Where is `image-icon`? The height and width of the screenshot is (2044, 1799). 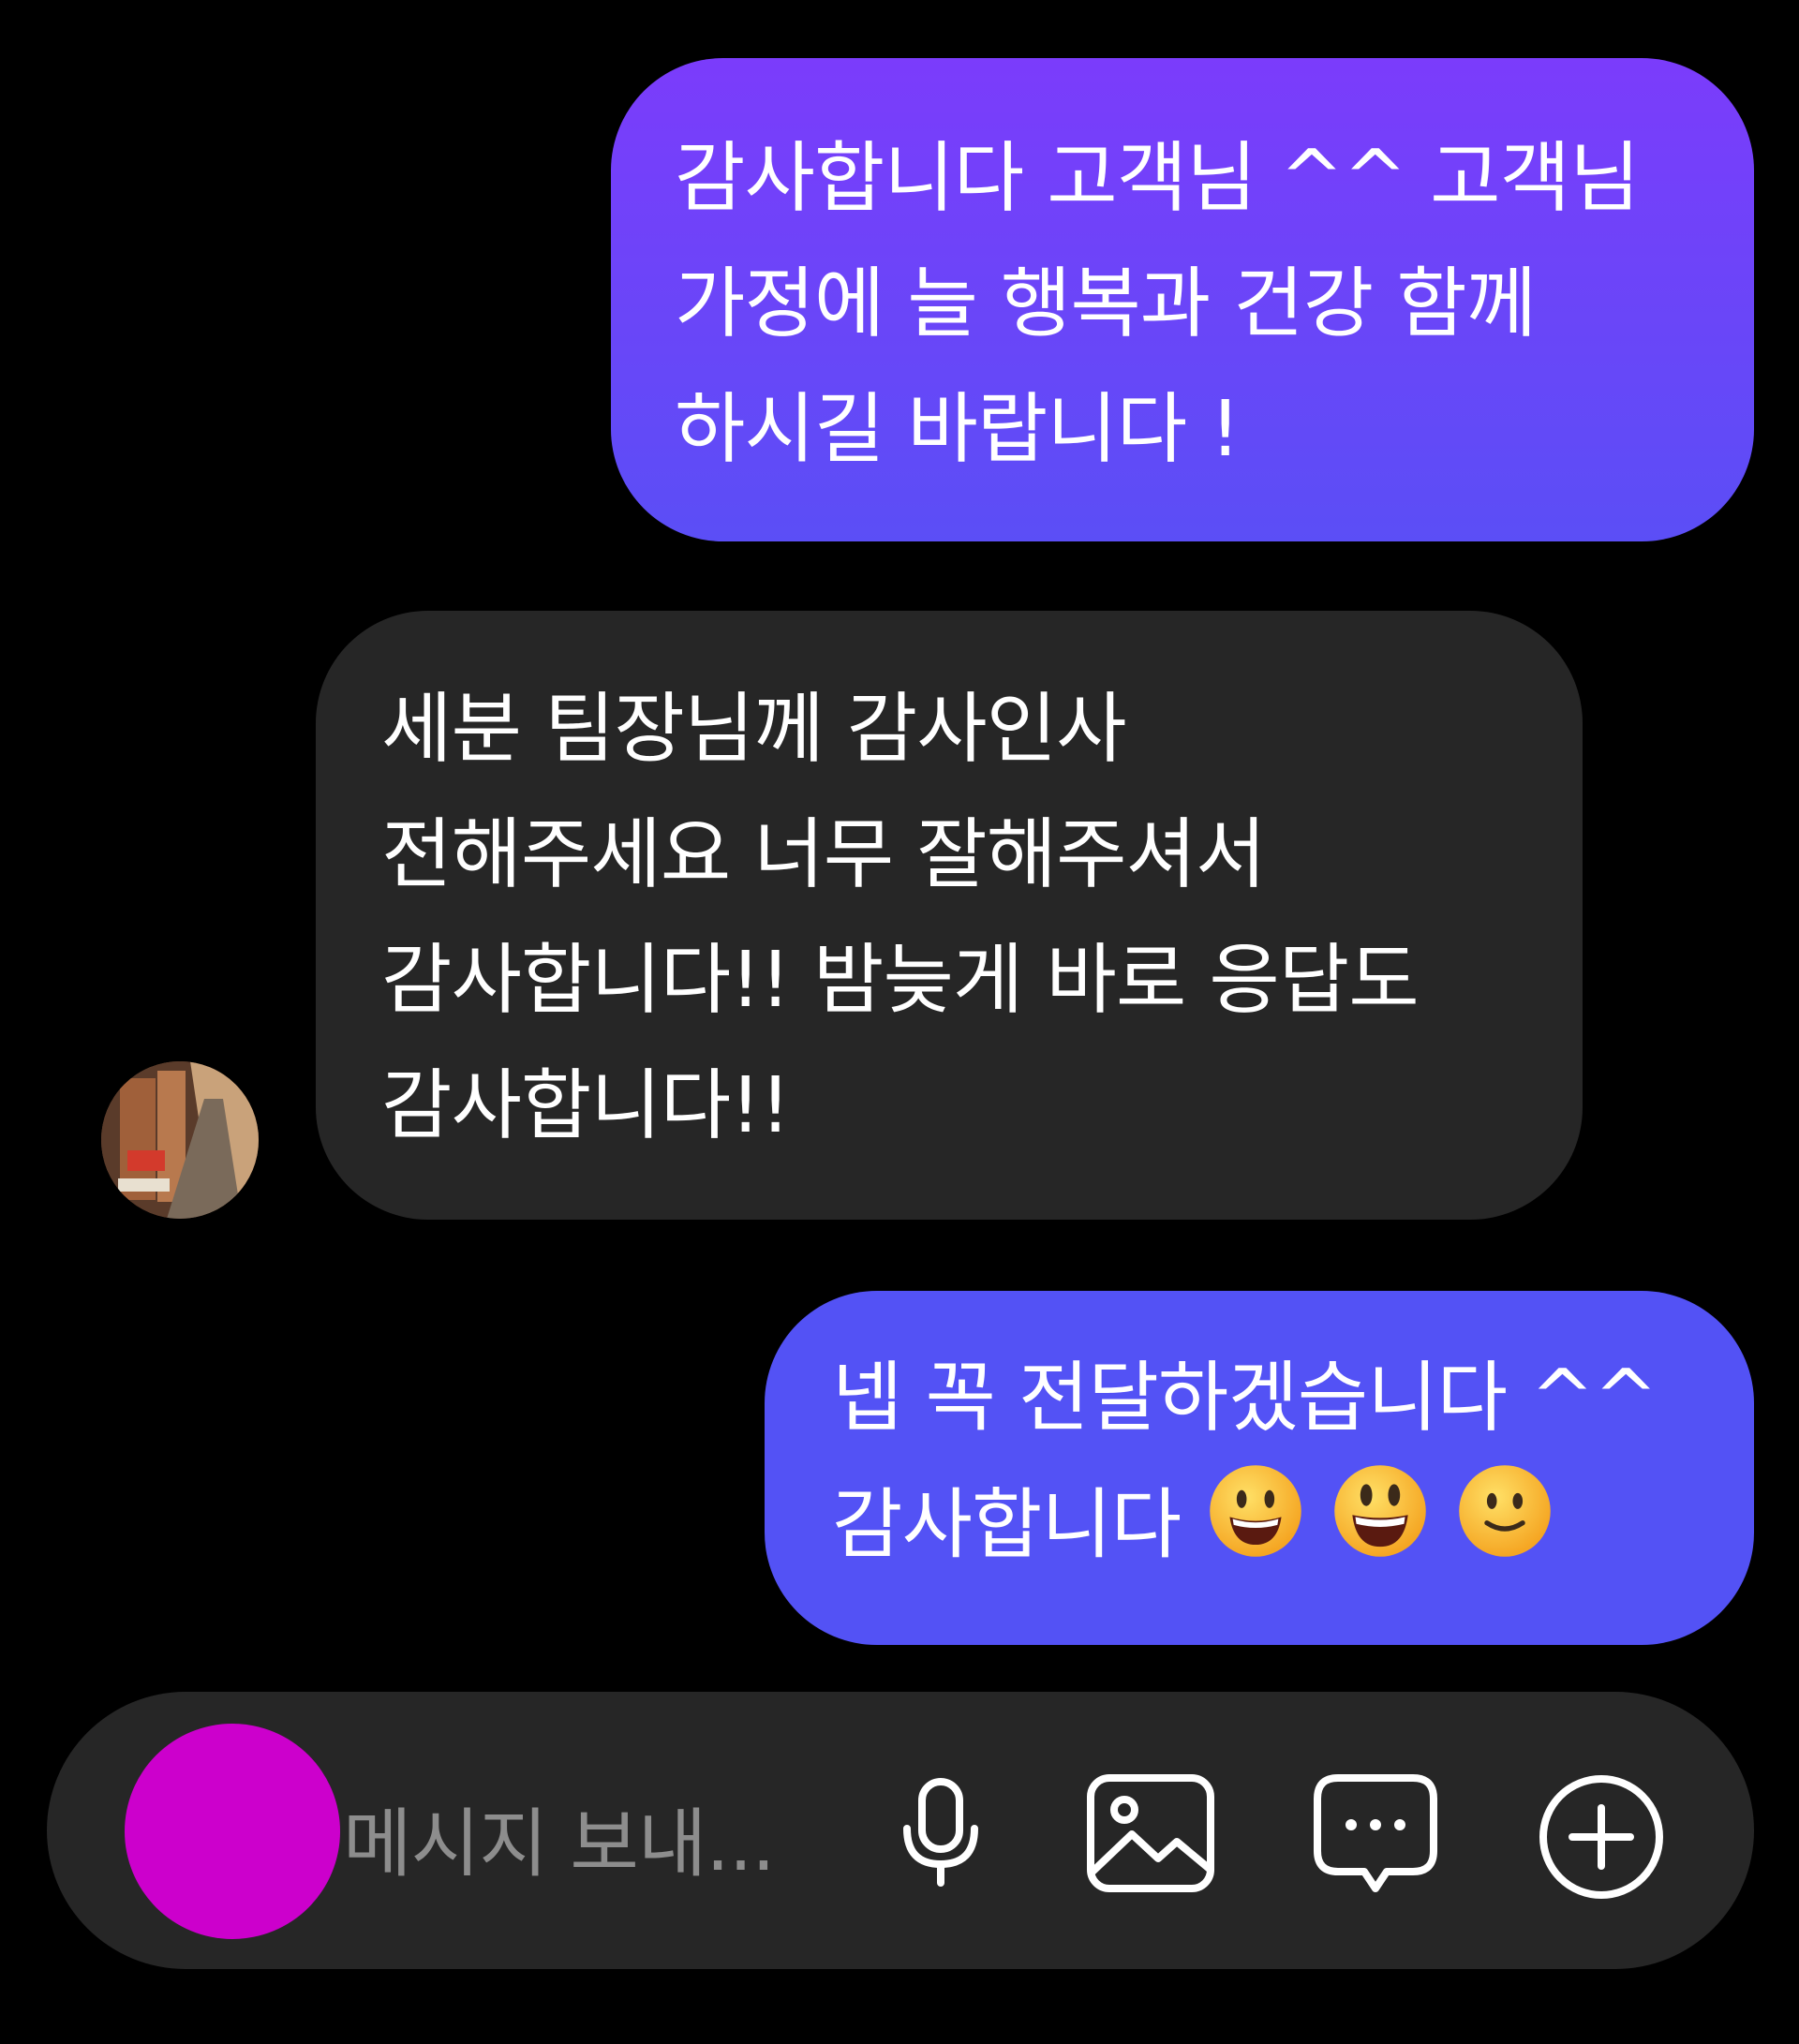 image-icon is located at coordinates (1150, 1835).